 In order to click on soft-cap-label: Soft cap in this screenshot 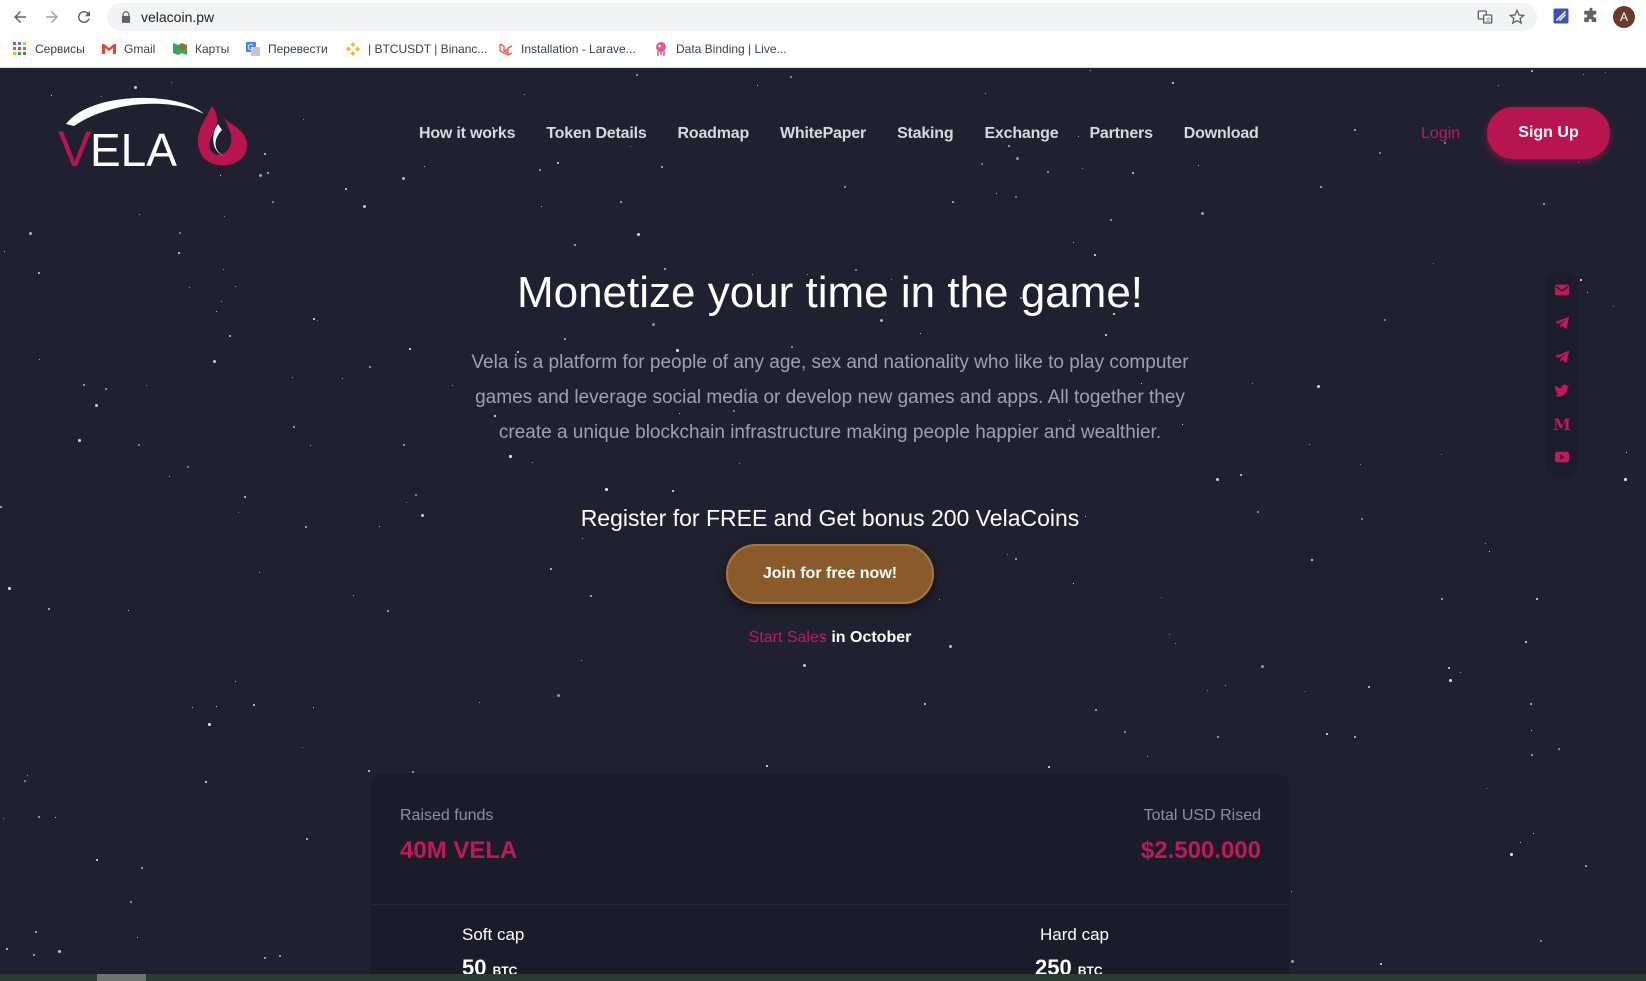, I will do `click(493, 934)`.